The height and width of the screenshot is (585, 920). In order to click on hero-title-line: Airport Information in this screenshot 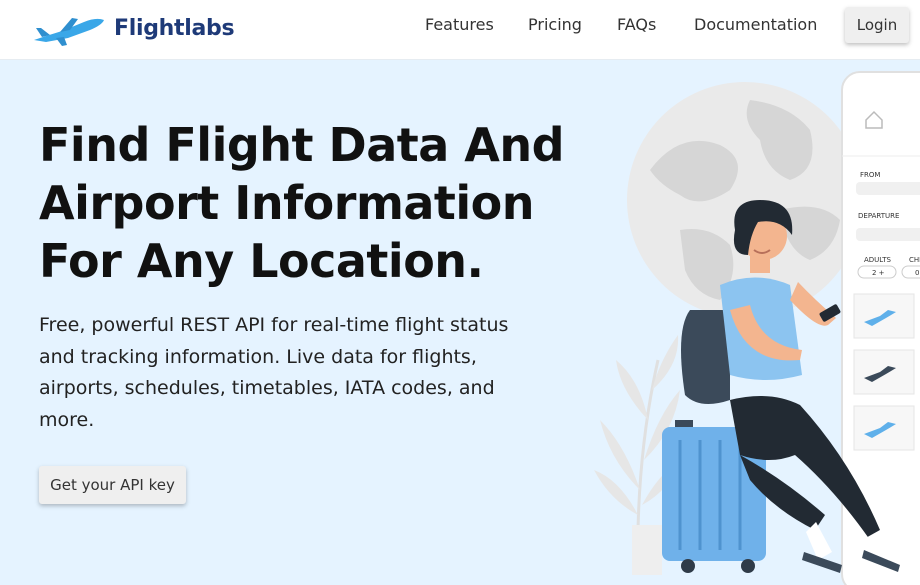, I will do `click(287, 203)`.